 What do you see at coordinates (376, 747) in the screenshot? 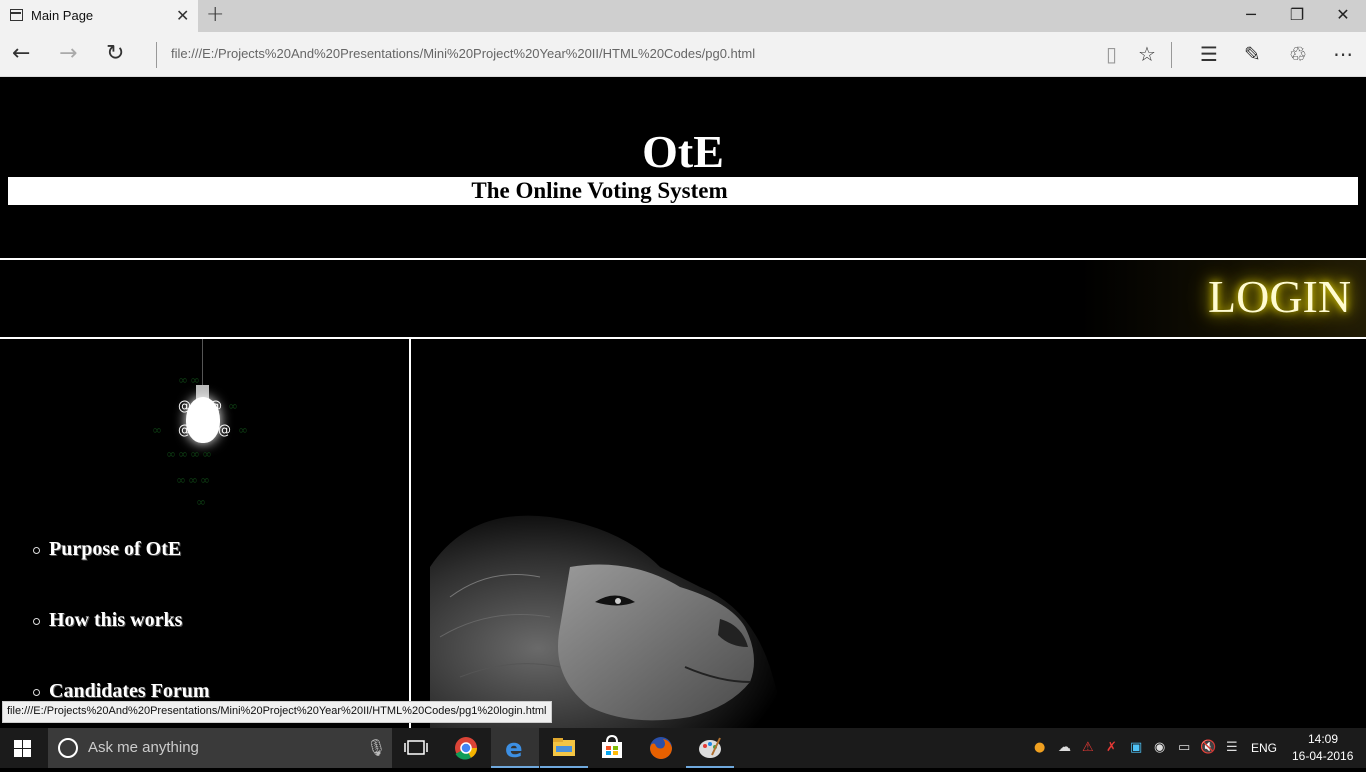
I see `microphone-icon: 🎙` at bounding box center [376, 747].